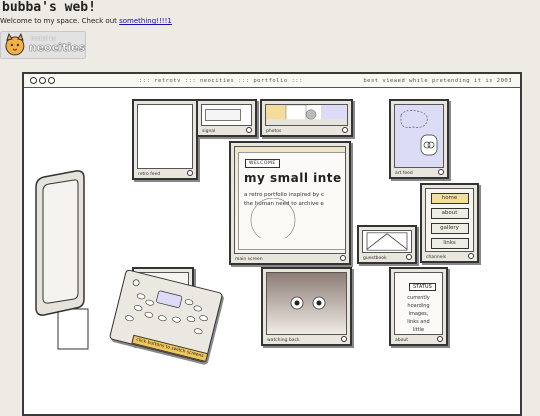 This screenshot has height=416, width=540. I want to click on main-title: my small inte, so click(293, 178).